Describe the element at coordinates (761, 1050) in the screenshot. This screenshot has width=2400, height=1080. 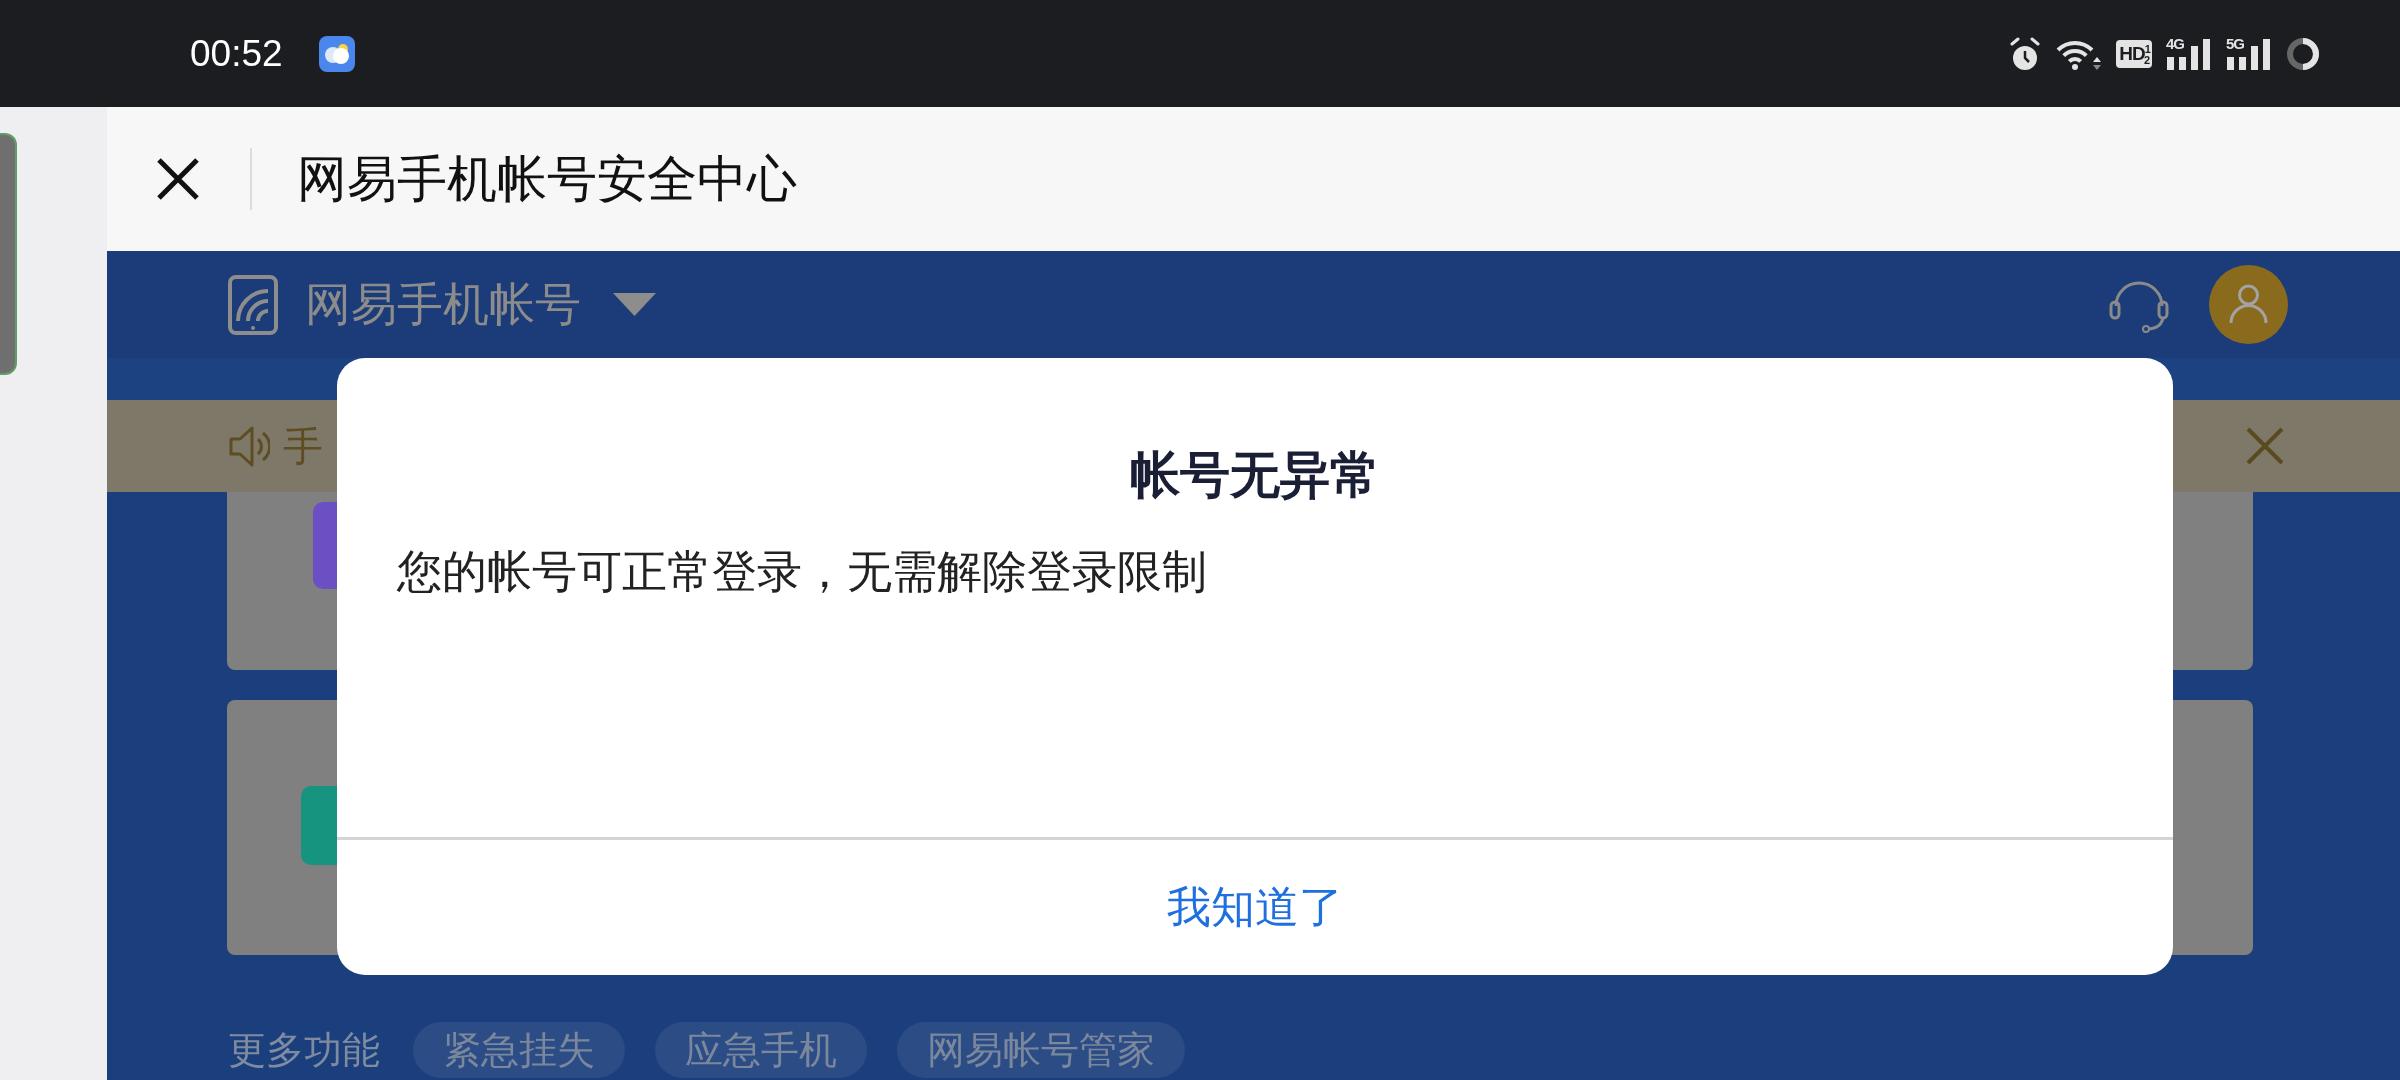
I see `function-chip: 应急手机` at that location.